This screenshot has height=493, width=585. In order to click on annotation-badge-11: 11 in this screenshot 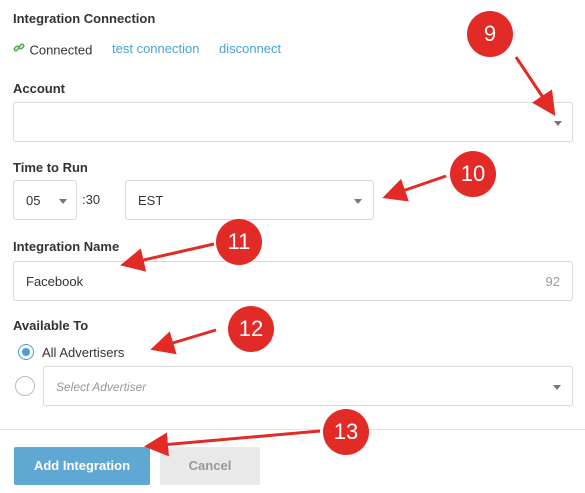, I will do `click(239, 242)`.